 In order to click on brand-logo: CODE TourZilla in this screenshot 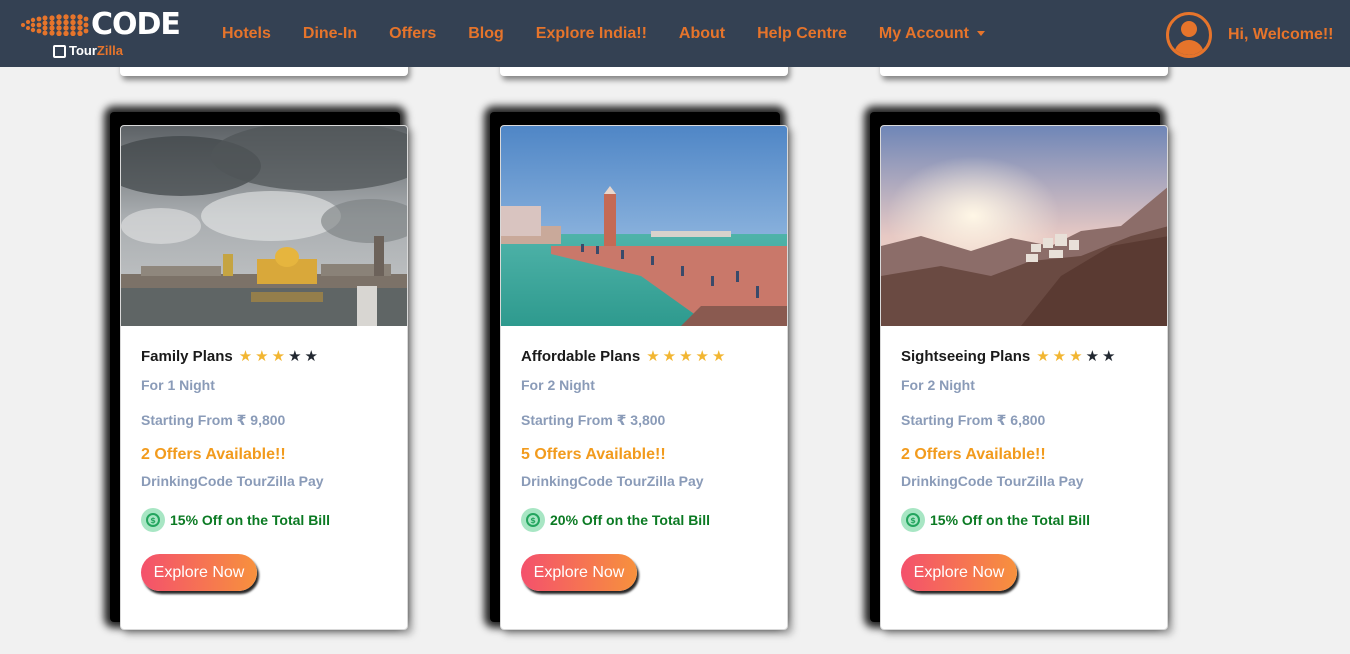, I will do `click(100, 35)`.